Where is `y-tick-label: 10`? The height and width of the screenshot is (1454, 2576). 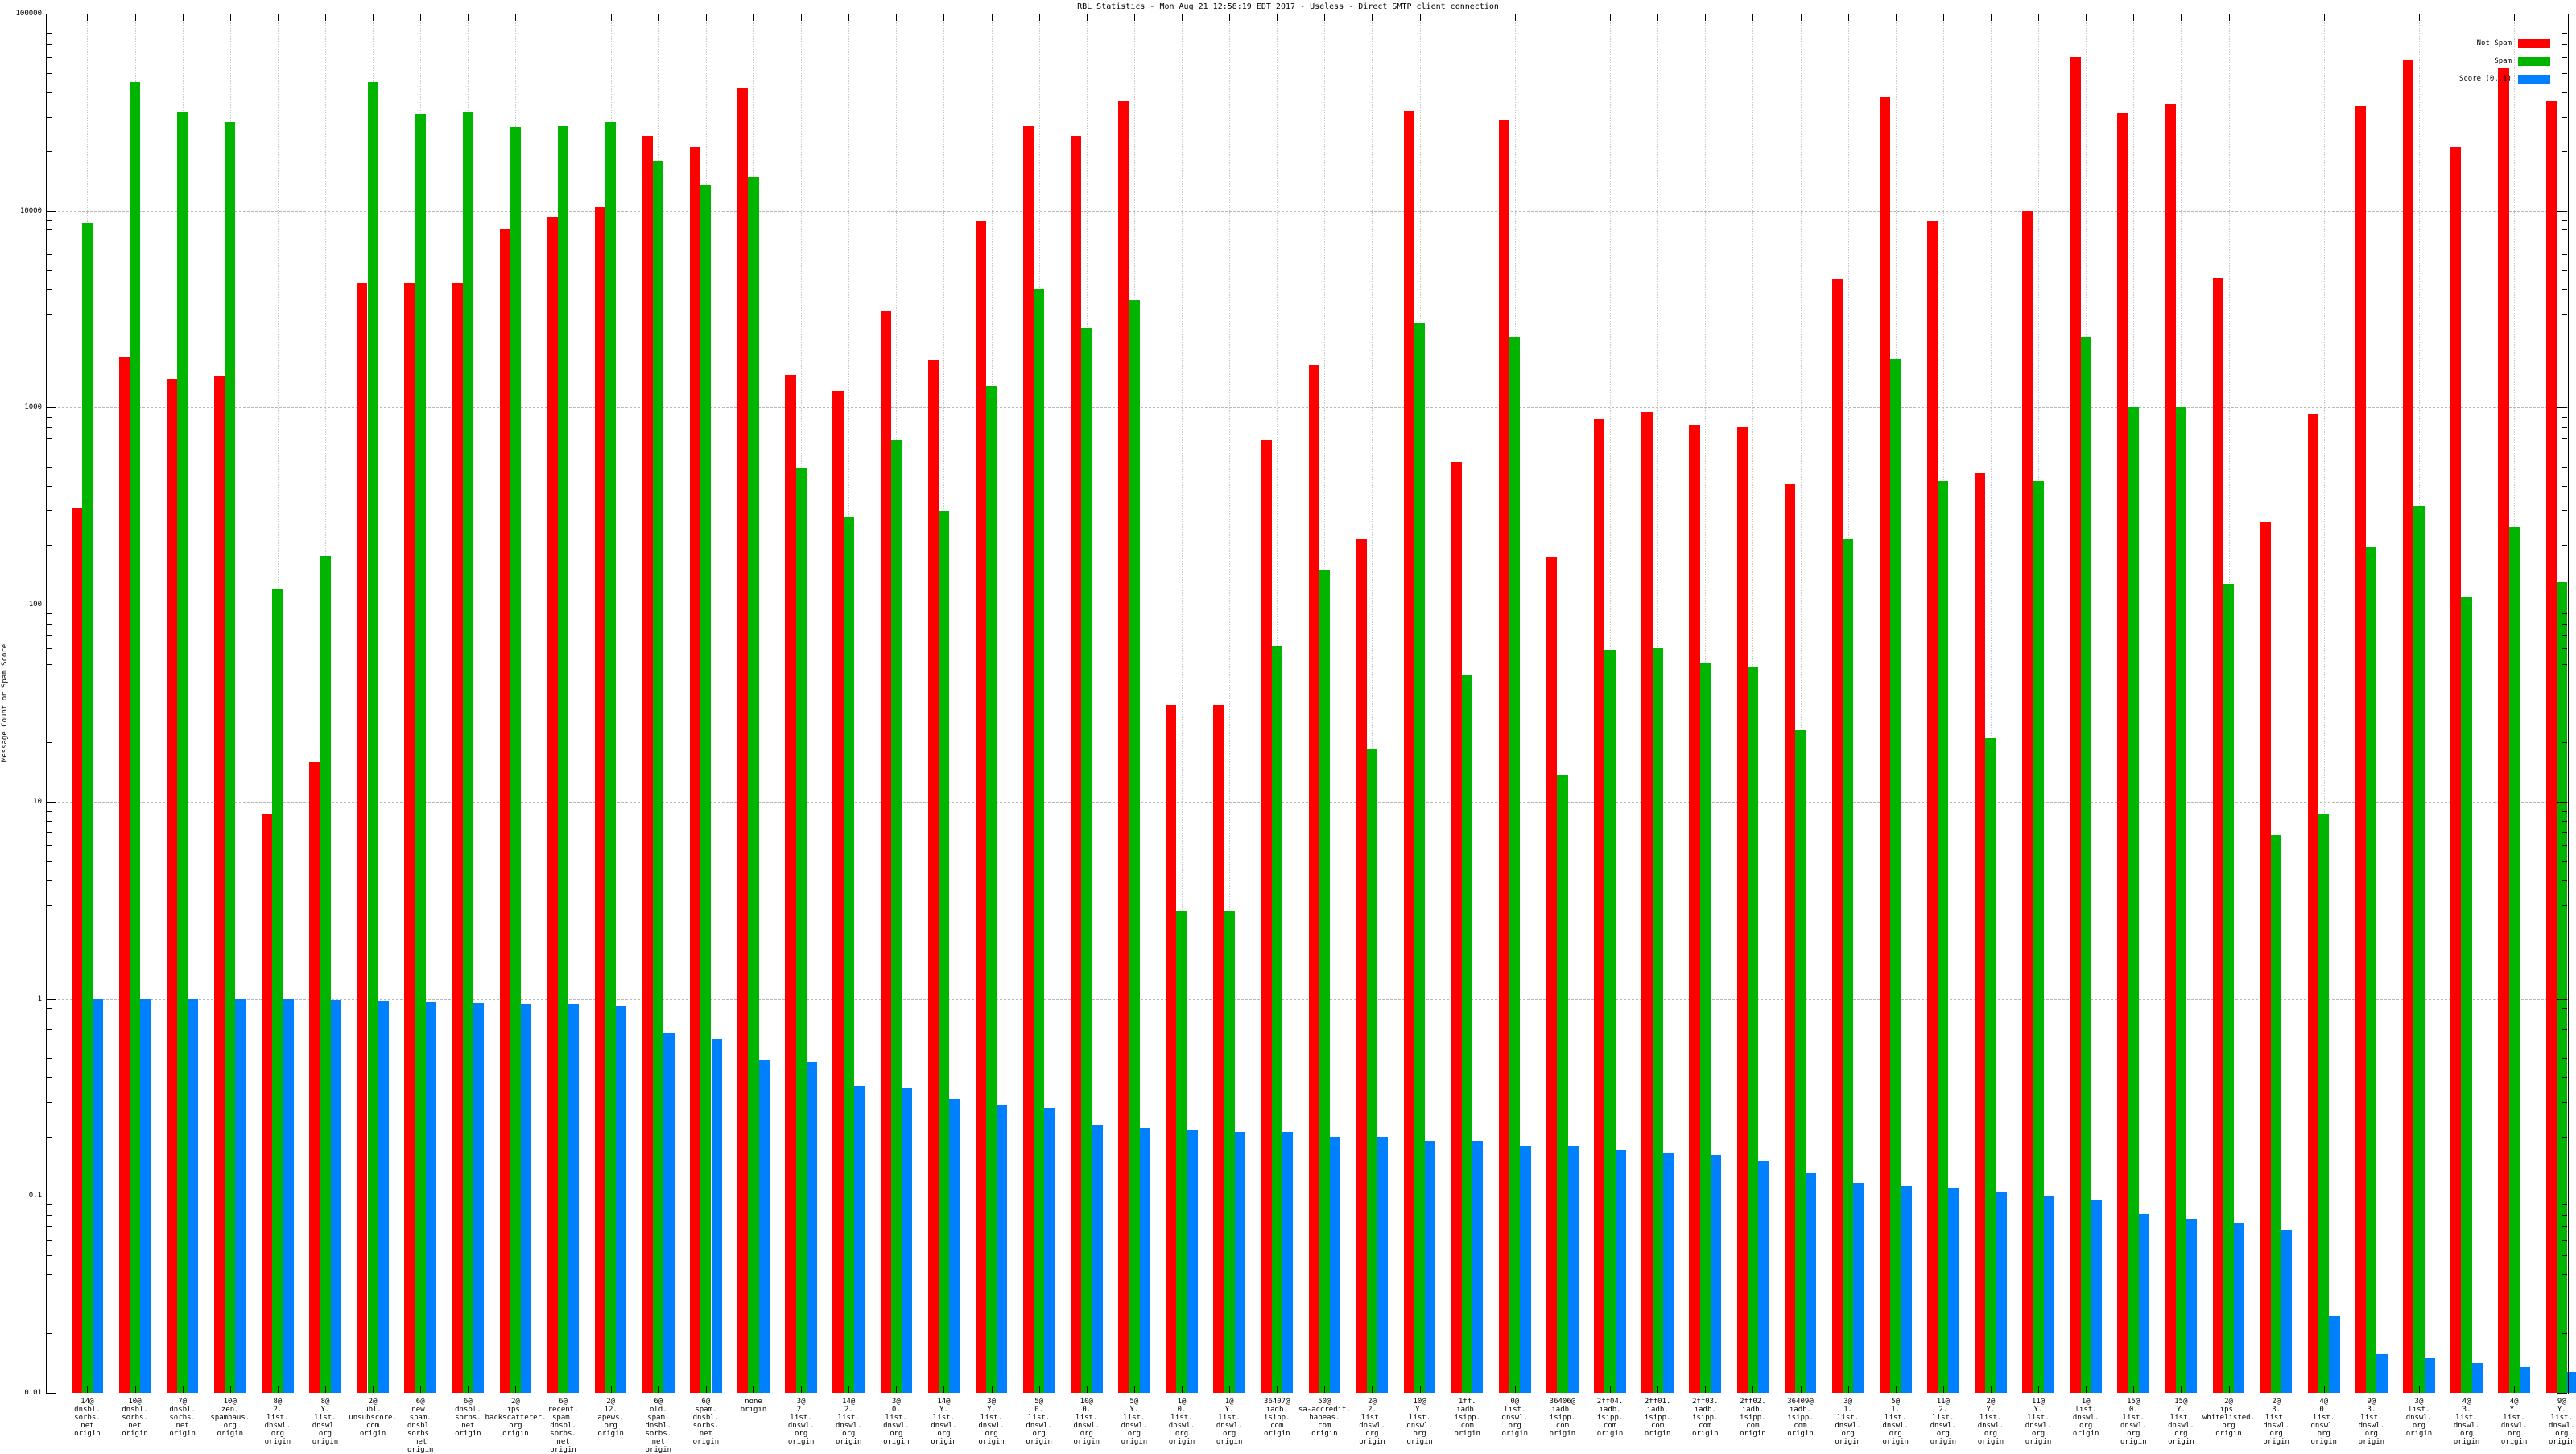 y-tick-label: 10 is located at coordinates (37, 801).